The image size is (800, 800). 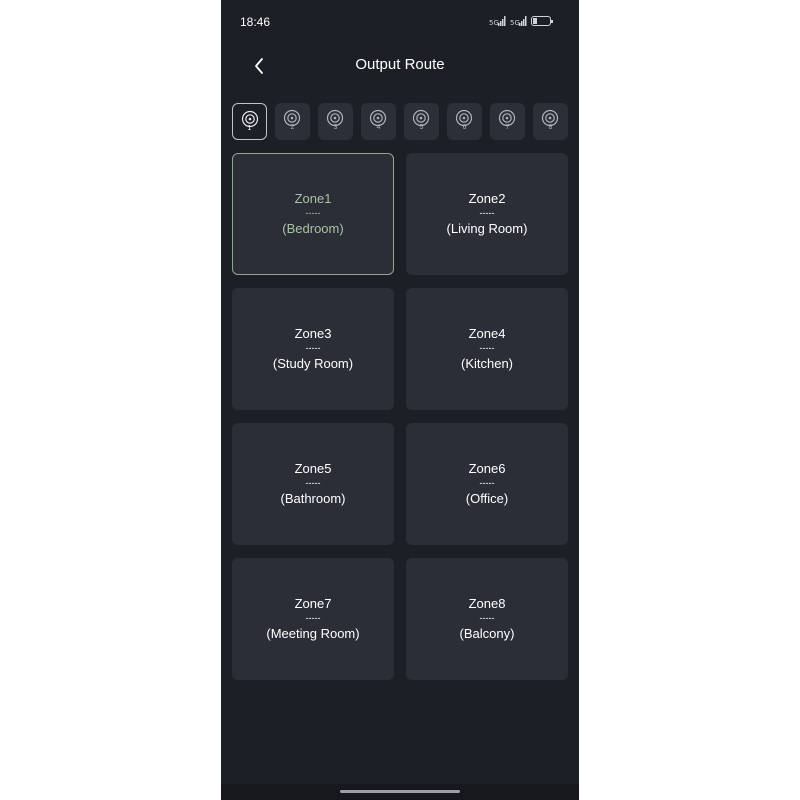 What do you see at coordinates (487, 498) in the screenshot?
I see `zone-room: (Office)` at bounding box center [487, 498].